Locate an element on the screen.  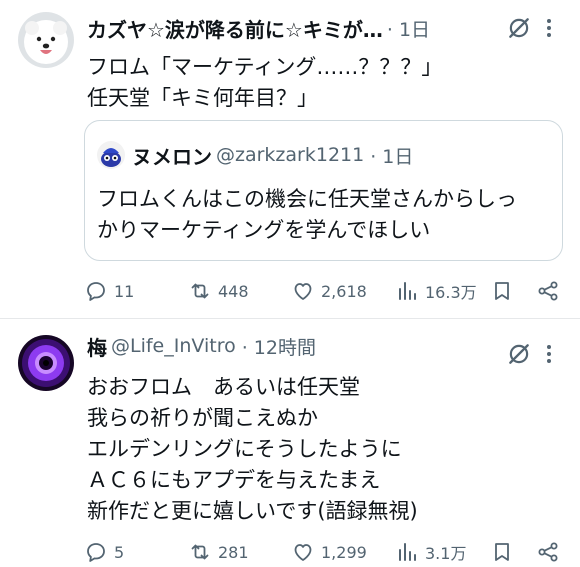
like-button: 1,299 is located at coordinates (329, 552).